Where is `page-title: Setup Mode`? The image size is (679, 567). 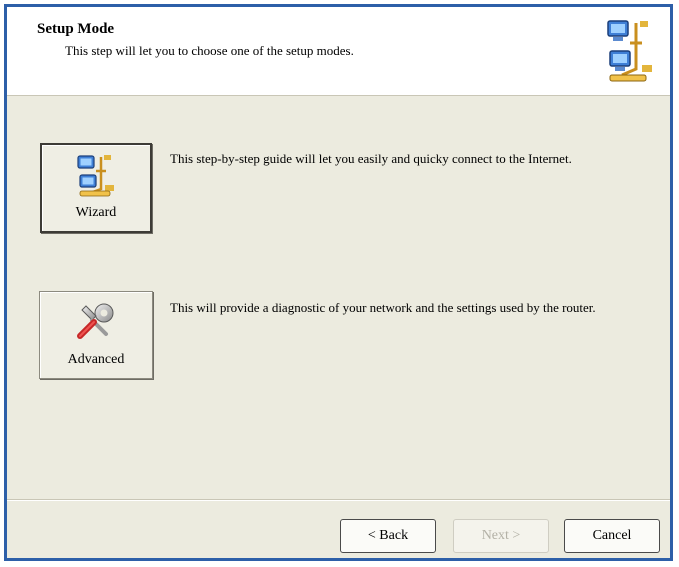
page-title: Setup Mode is located at coordinates (76, 29).